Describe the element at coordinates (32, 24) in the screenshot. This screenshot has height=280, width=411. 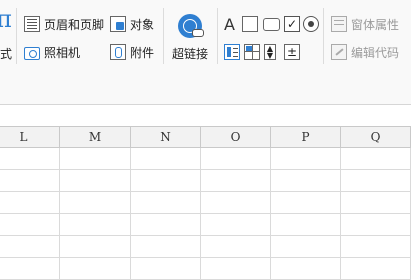
I see `header-footer-icon` at that location.